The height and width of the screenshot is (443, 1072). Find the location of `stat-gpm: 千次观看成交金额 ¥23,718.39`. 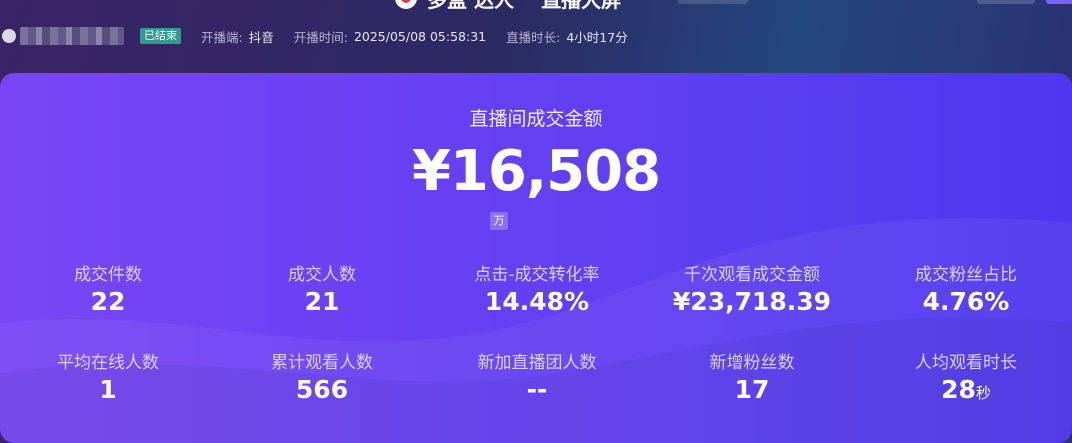

stat-gpm: 千次观看成交金额 ¥23,718.39 is located at coordinates (752, 288).